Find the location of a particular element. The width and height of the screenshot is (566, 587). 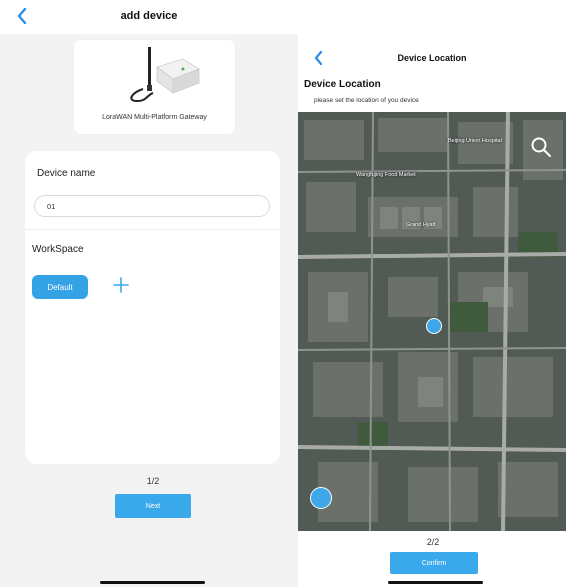

add-workspace-button is located at coordinates (121, 285).